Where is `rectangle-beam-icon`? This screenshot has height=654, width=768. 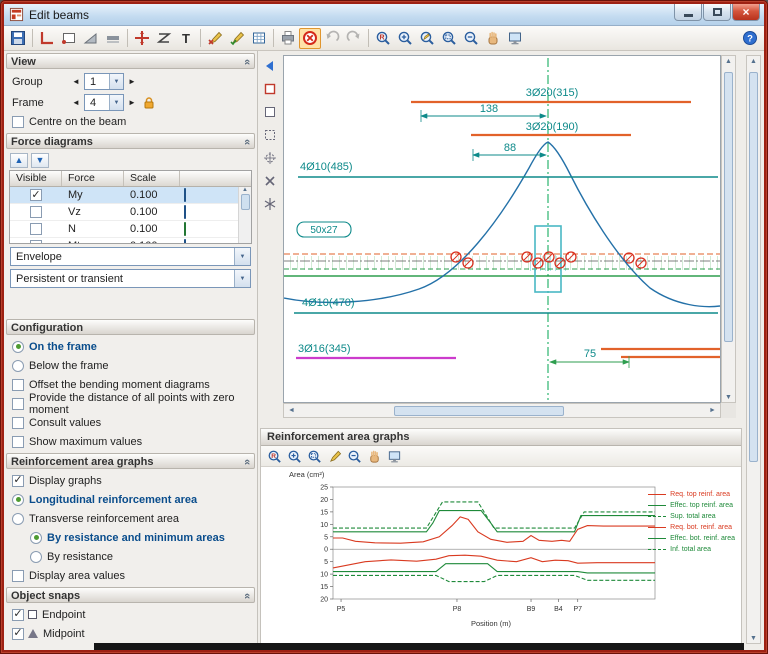
rectangle-beam-icon is located at coordinates (69, 38).